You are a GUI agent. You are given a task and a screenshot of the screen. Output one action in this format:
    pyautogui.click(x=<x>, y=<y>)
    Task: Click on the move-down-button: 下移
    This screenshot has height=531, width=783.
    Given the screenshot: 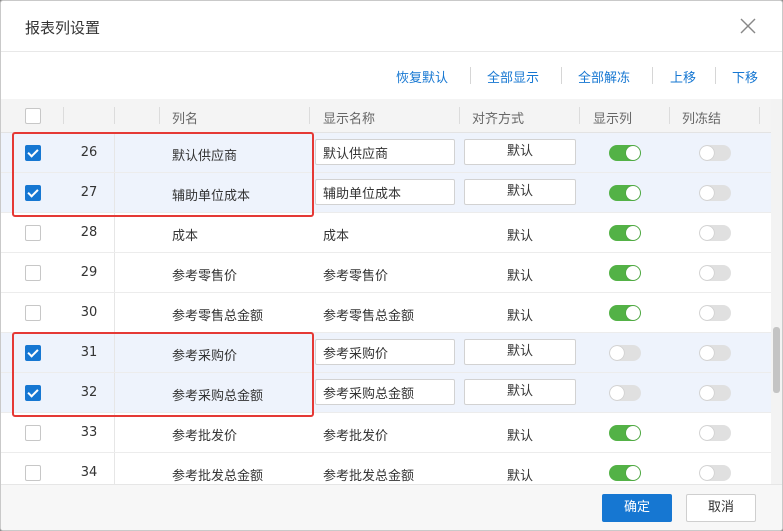 What is the action you would take?
    pyautogui.click(x=745, y=76)
    